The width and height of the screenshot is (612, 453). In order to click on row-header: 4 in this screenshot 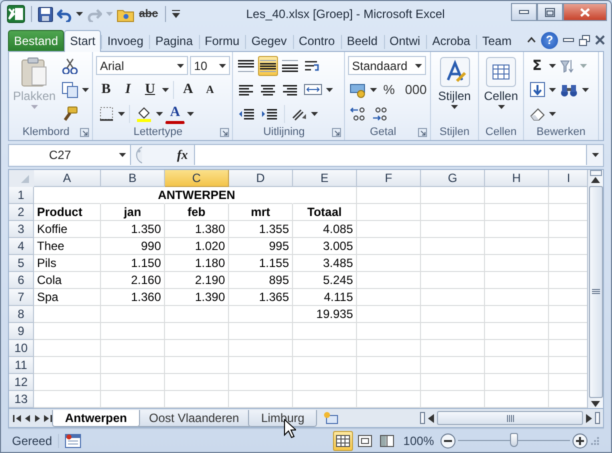, I will do `click(21, 247)`.